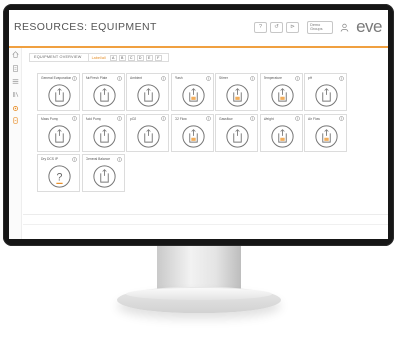  I want to click on filter-letter-e: E, so click(149, 57).